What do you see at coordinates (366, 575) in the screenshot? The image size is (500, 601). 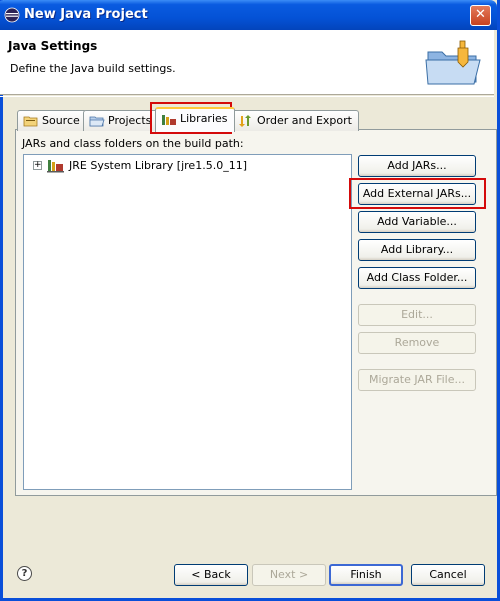 I see `finish-button: Finish` at bounding box center [366, 575].